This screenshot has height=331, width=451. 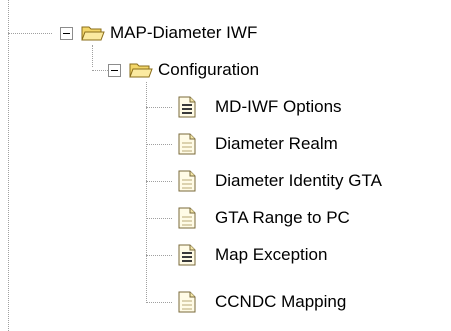 I want to click on tree-connector-root, so click(x=30, y=33).